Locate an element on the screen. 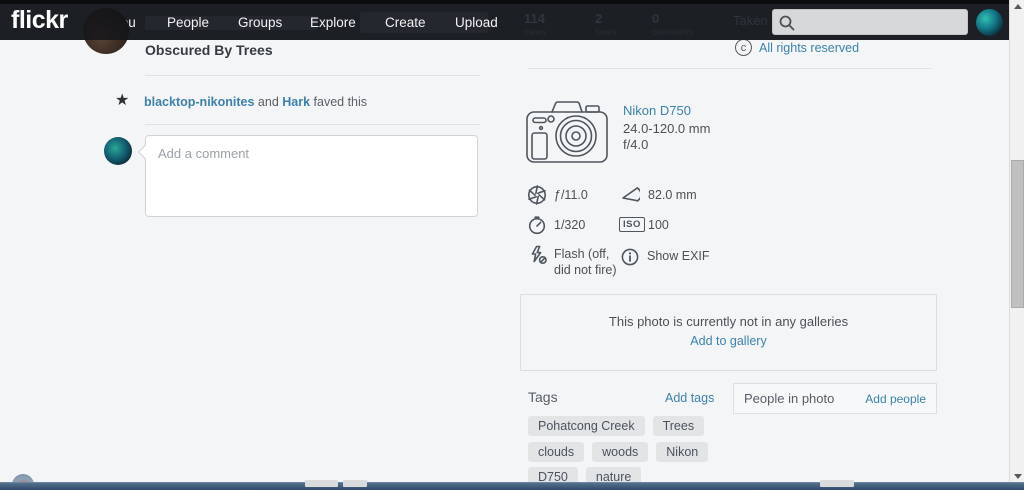 The height and width of the screenshot is (490, 1024). tag-row: clouds woods Nikon is located at coordinates (618, 452).